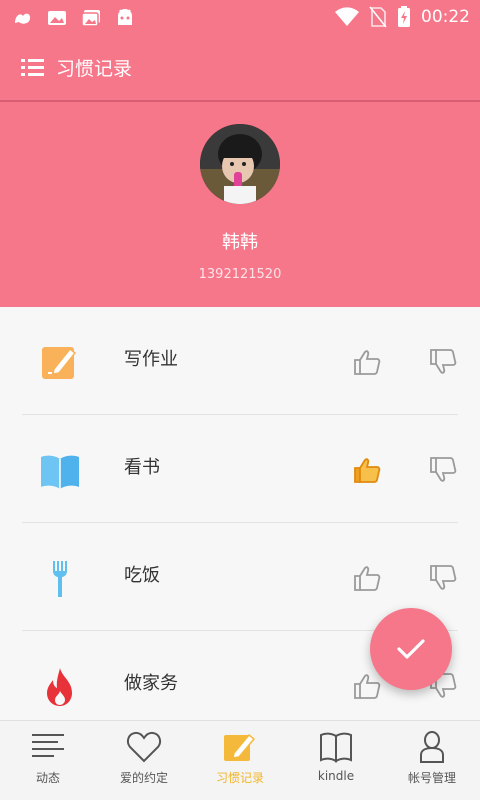 This screenshot has width=480, height=800. I want to click on nav-item-habits: 习惯记录, so click(240, 760).